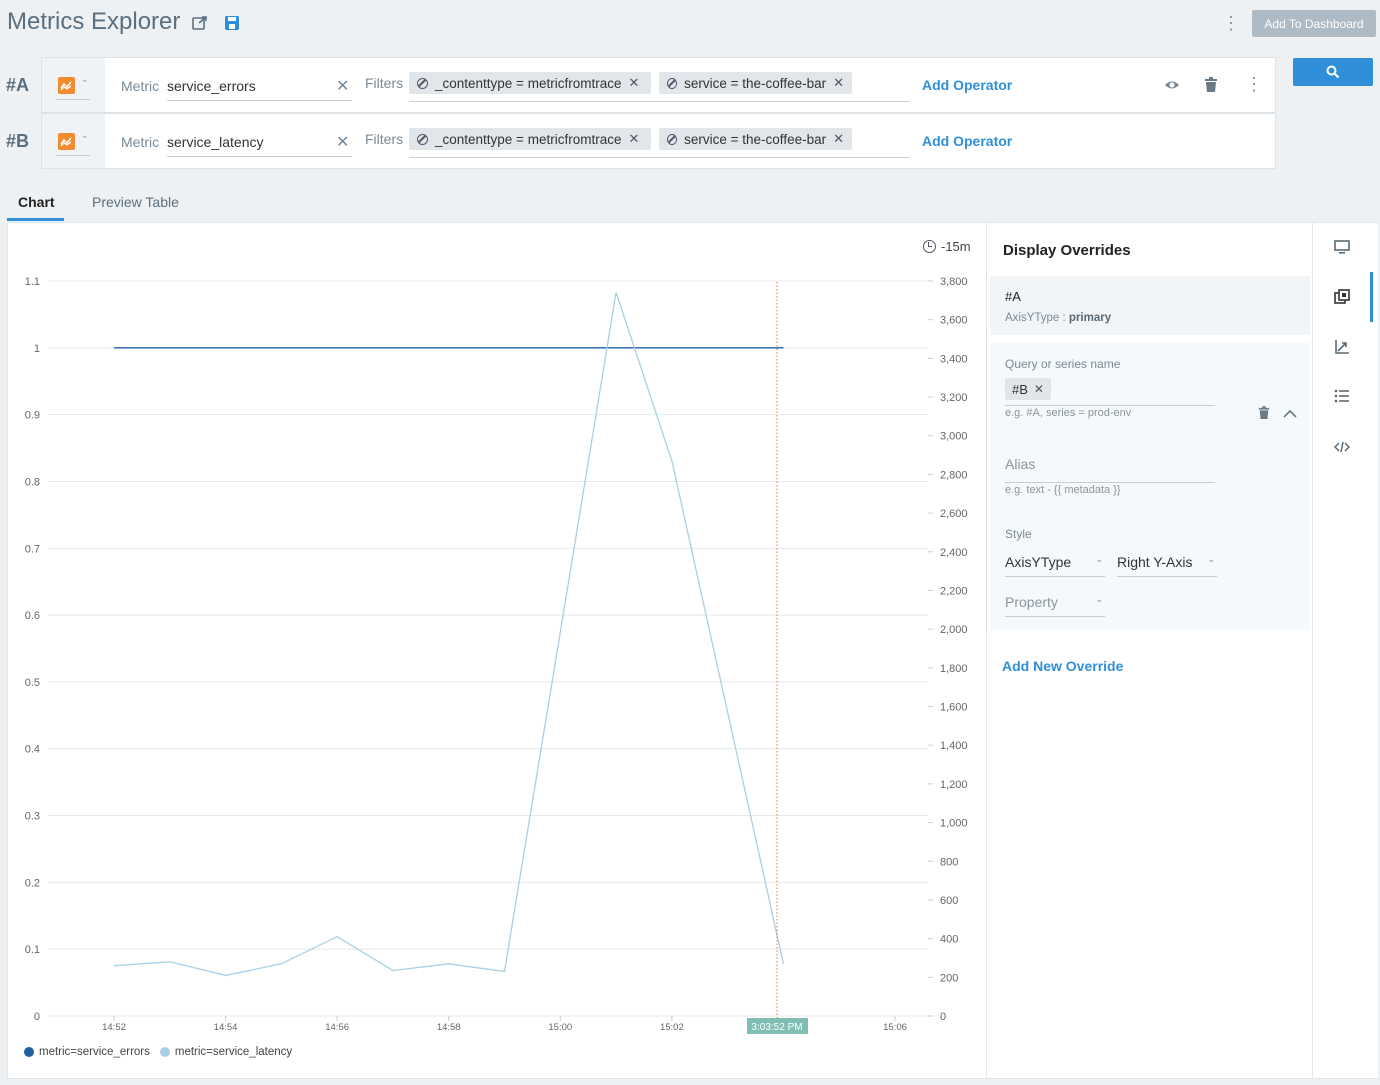 The image size is (1380, 1085). I want to click on right-axis-tick-label: 3,200, so click(954, 398).